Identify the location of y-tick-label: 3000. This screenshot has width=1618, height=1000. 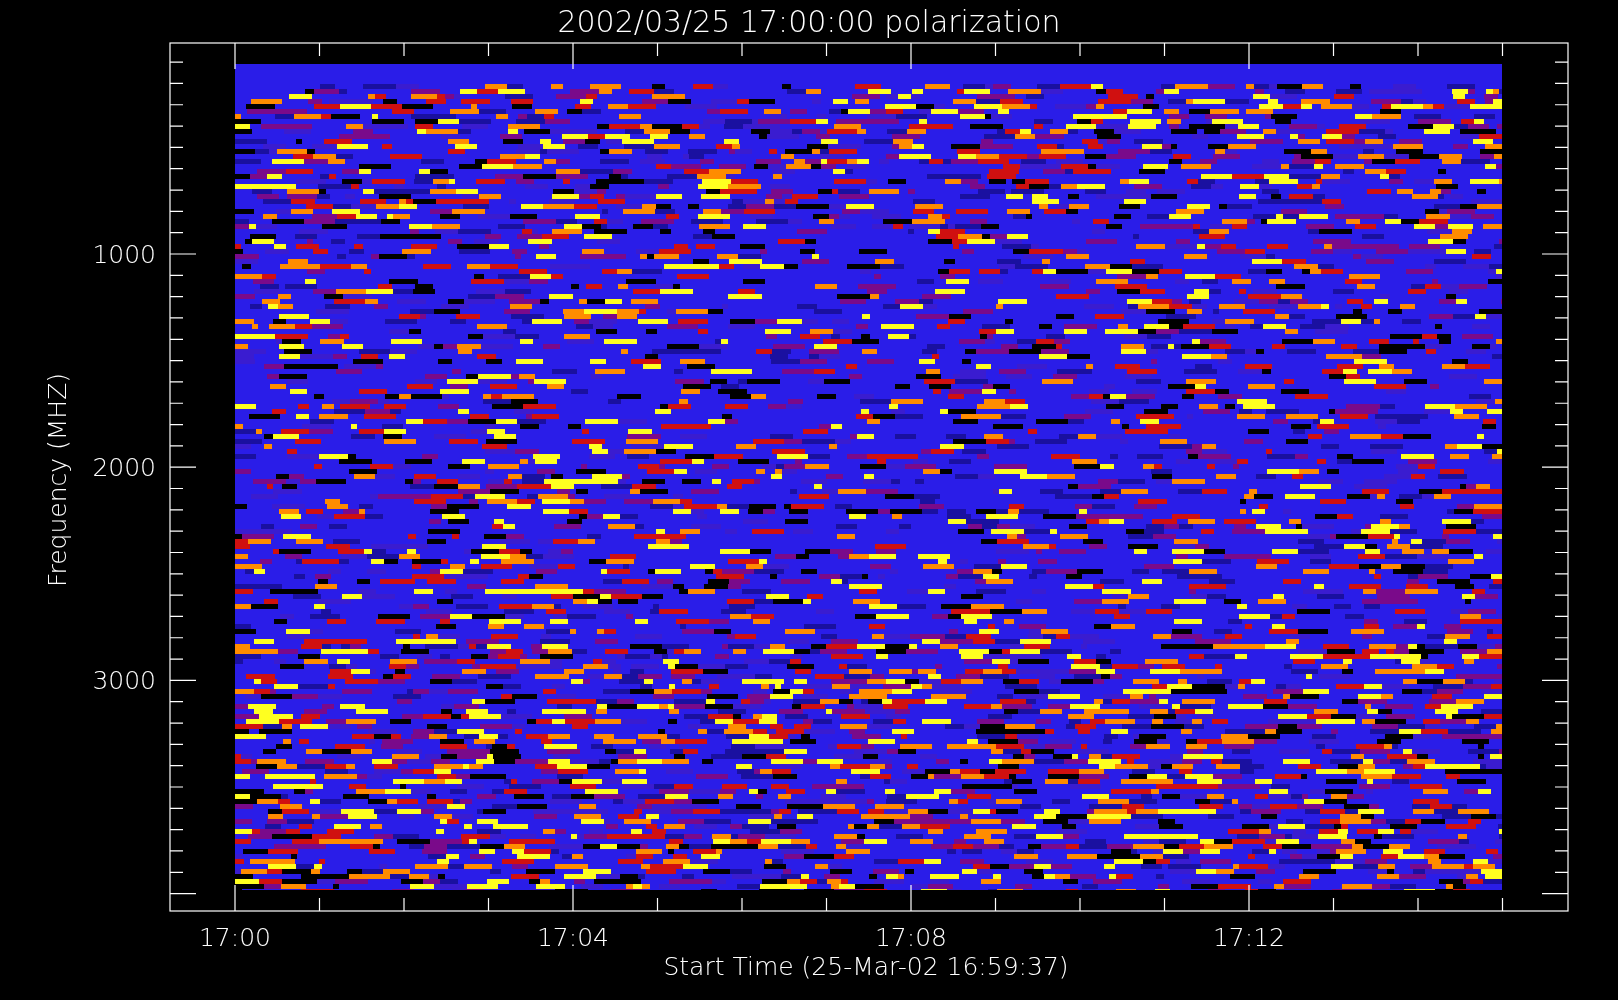
(124, 681).